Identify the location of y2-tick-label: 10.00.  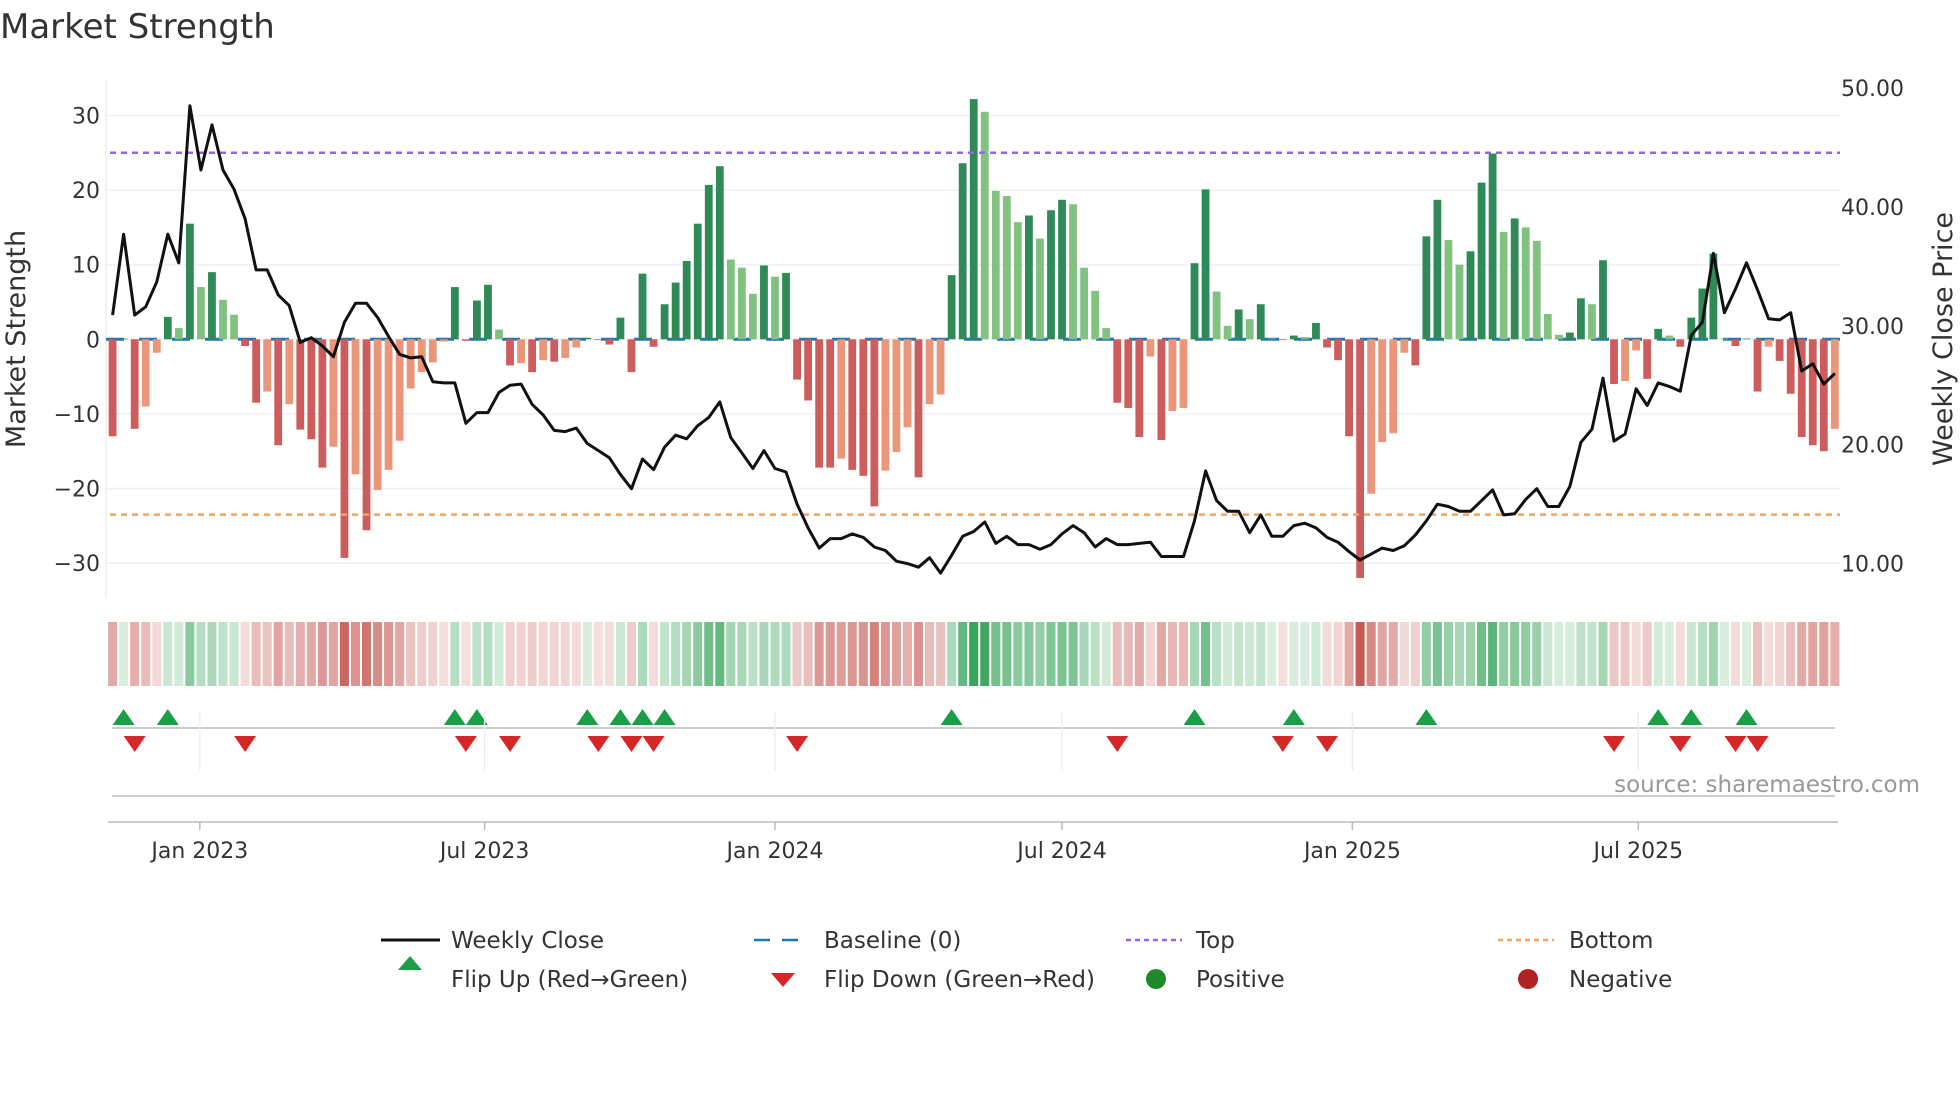
(1872, 565).